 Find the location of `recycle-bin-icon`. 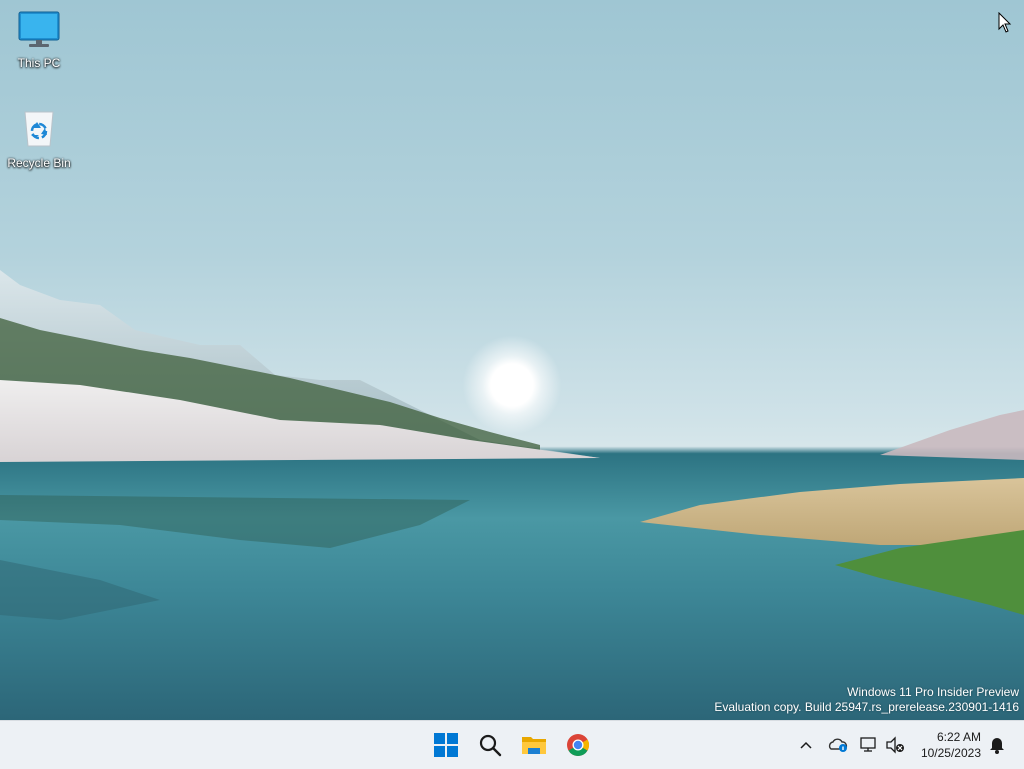

recycle-bin-icon is located at coordinates (39, 129).